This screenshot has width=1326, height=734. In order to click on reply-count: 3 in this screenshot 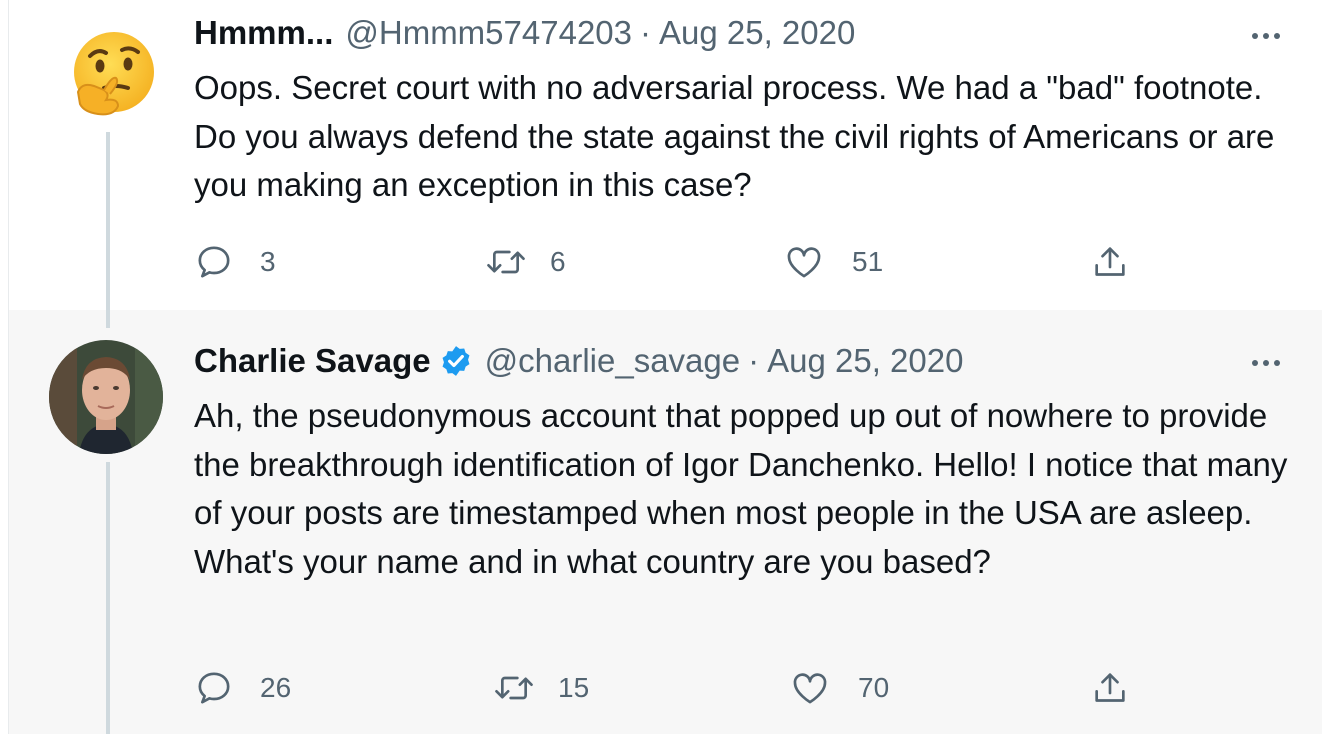, I will do `click(268, 261)`.